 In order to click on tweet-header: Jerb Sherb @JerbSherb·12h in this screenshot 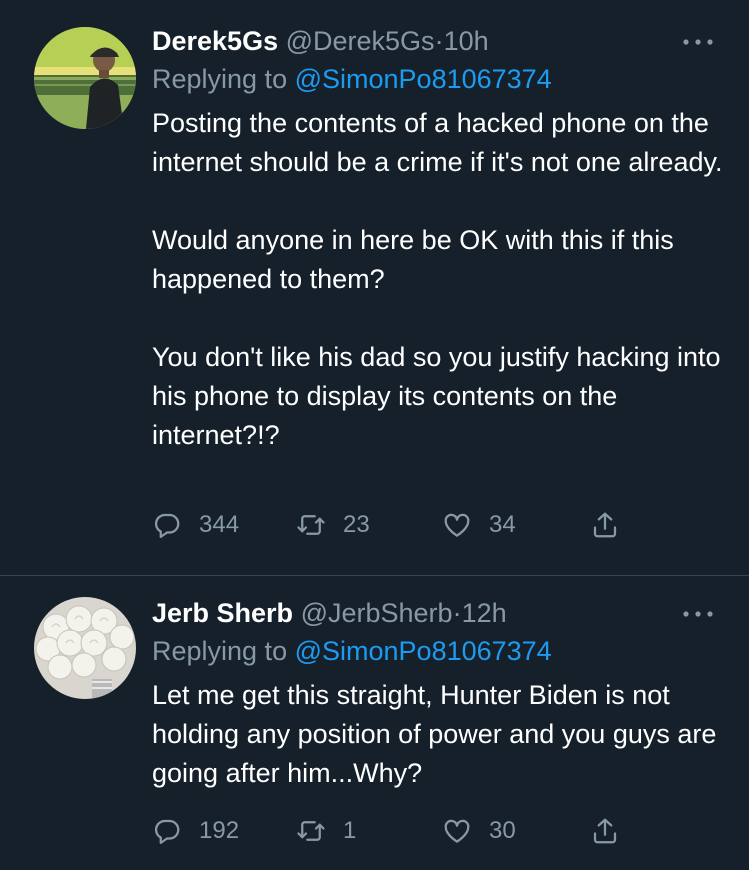, I will do `click(440, 613)`.